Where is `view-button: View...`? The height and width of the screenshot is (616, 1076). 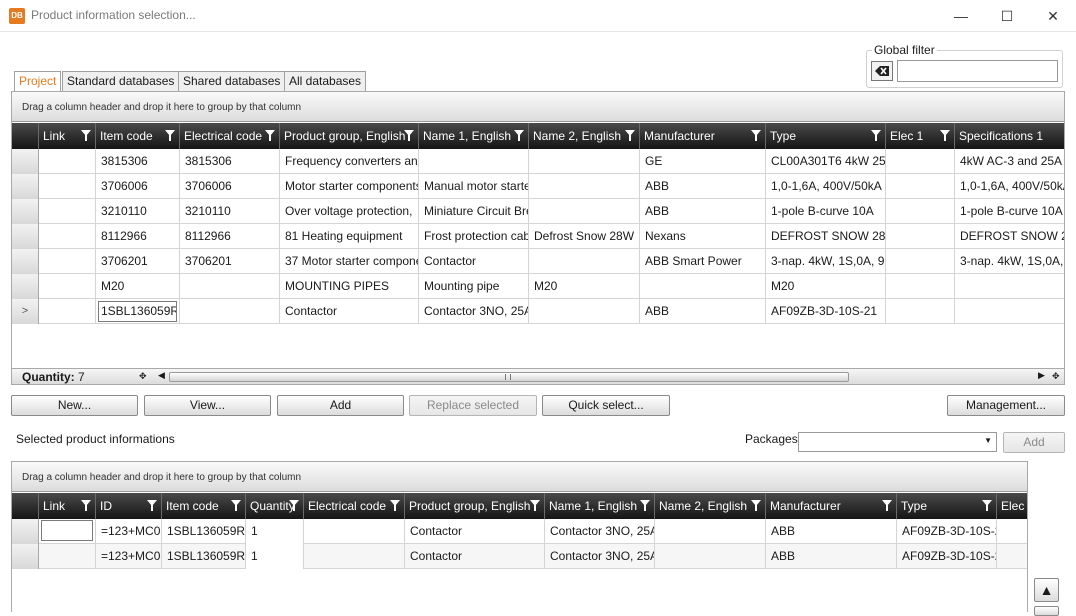
view-button: View... is located at coordinates (207, 405).